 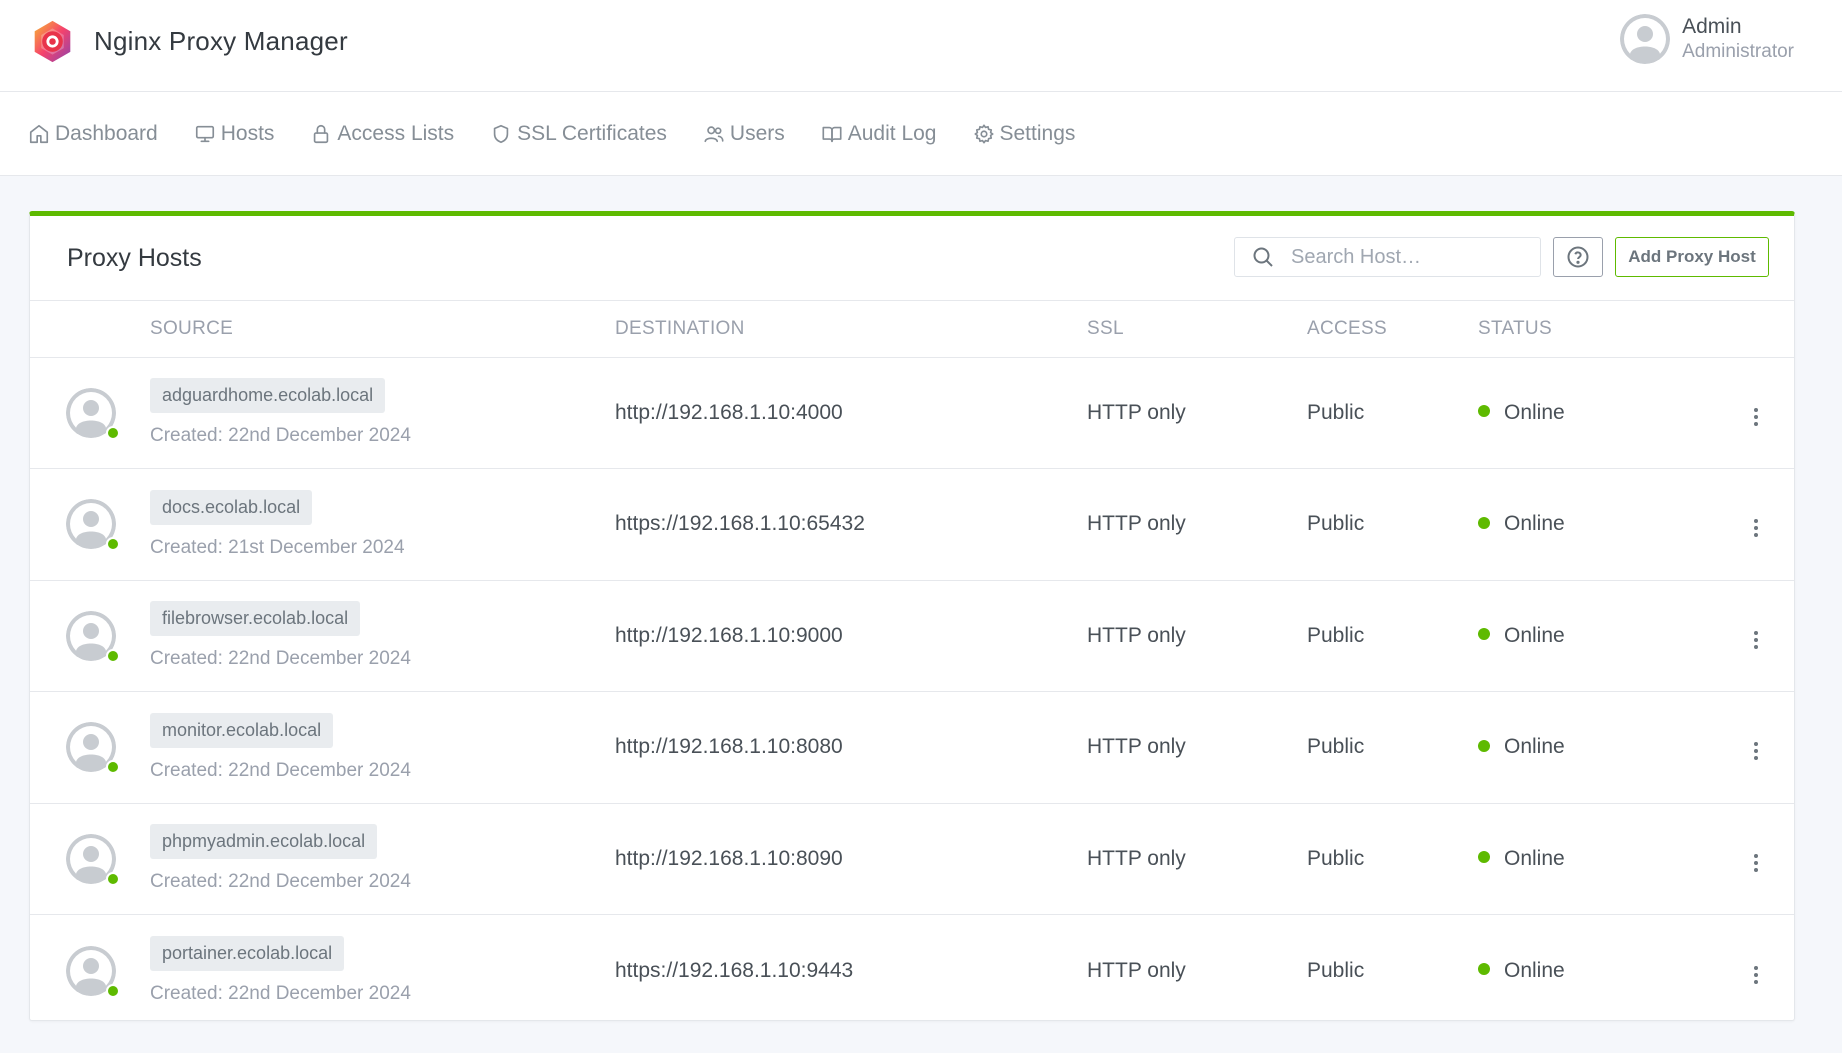 I want to click on domain-badge: phpmyadmin.ecolab.local, so click(x=264, y=842).